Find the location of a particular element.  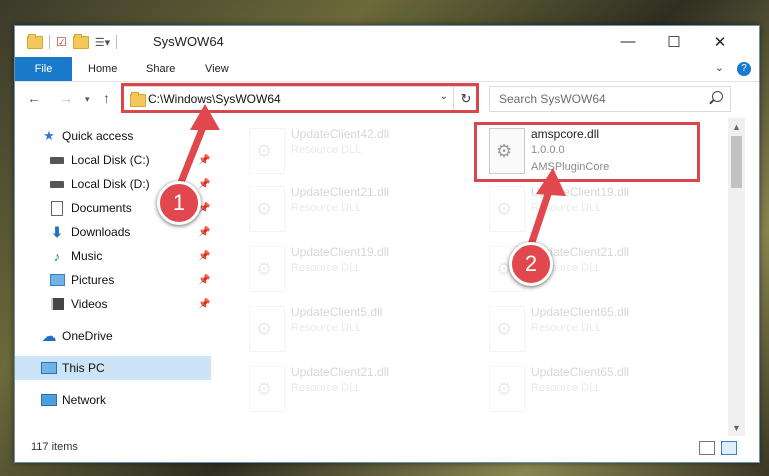

arrow-1-head is located at coordinates (205, 117).